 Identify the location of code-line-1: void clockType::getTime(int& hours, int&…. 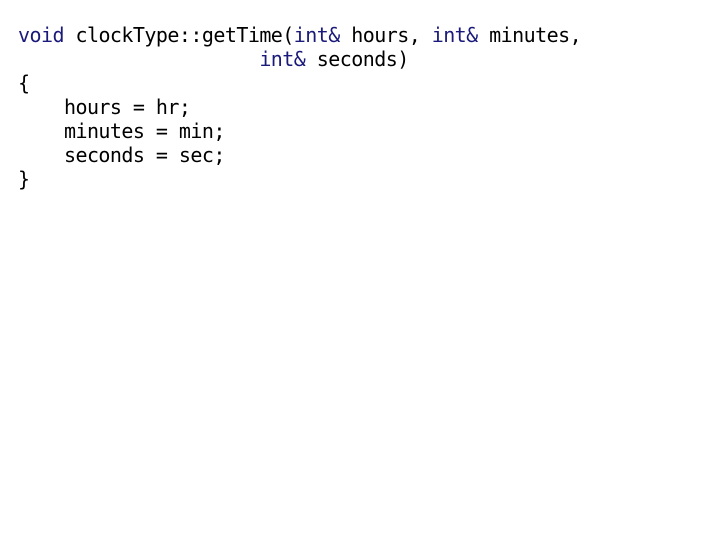
(300, 35).